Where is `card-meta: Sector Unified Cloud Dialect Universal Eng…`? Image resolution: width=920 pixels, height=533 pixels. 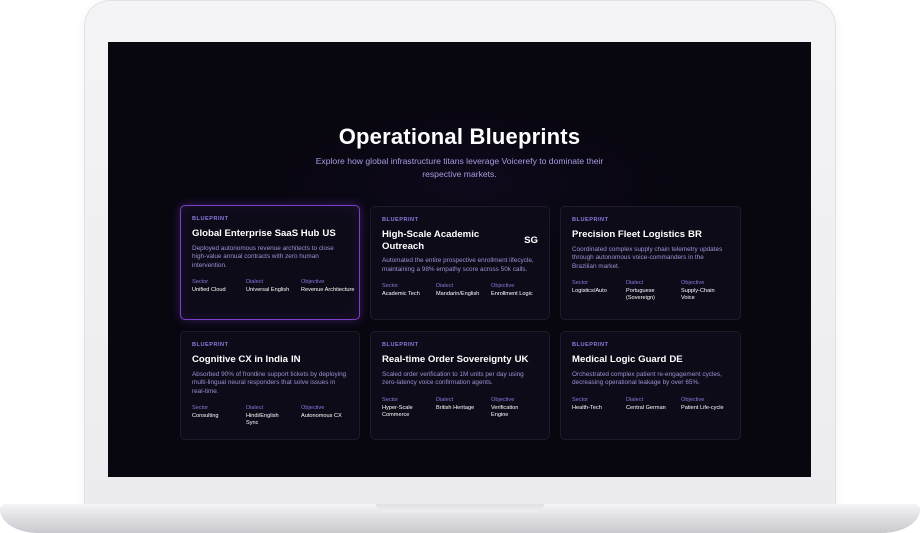
card-meta: Sector Unified Cloud Dialect Universal Eng… is located at coordinates (273, 286).